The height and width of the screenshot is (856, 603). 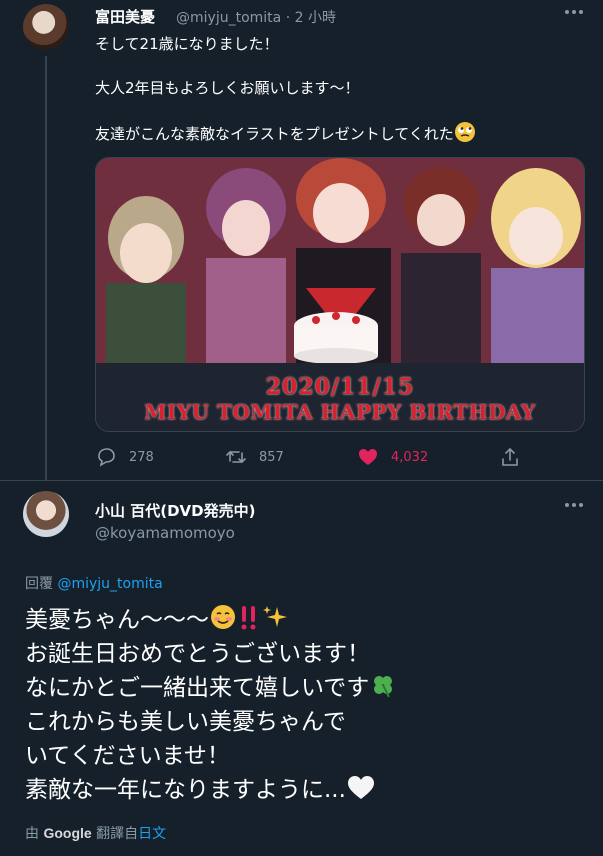 I want to click on translation-attribution: 由 Google 翻譯自日文, so click(x=95, y=833).